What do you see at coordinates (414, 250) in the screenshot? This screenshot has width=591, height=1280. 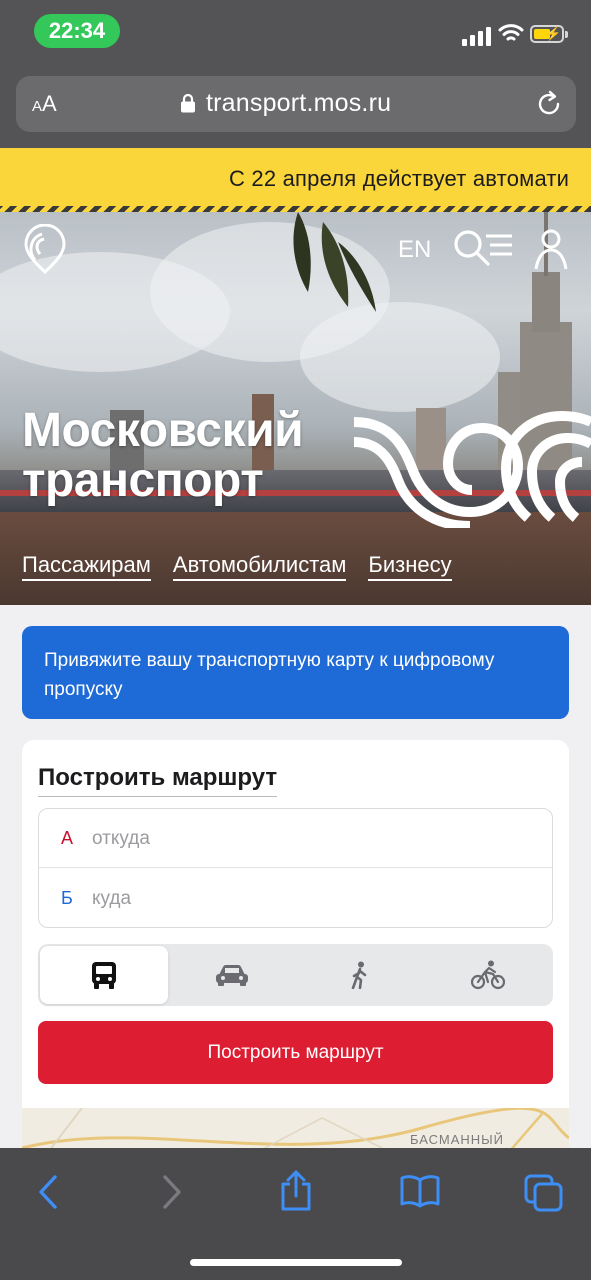 I see `language-switch: EN` at bounding box center [414, 250].